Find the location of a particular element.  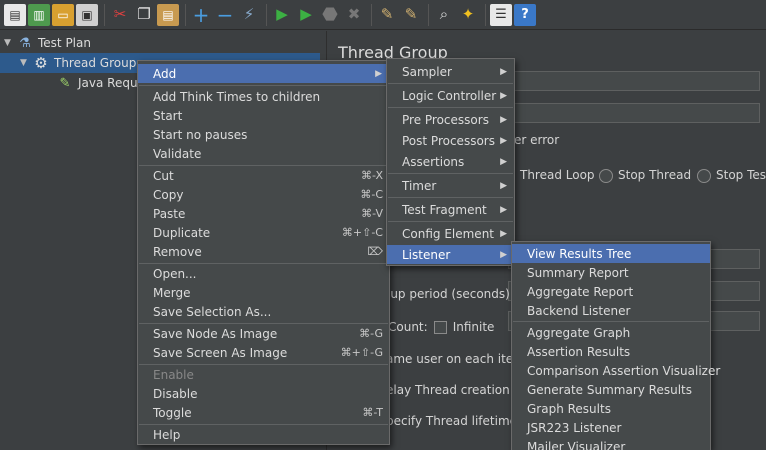

radio-stop-thread: Stop Thread is located at coordinates (645, 175).